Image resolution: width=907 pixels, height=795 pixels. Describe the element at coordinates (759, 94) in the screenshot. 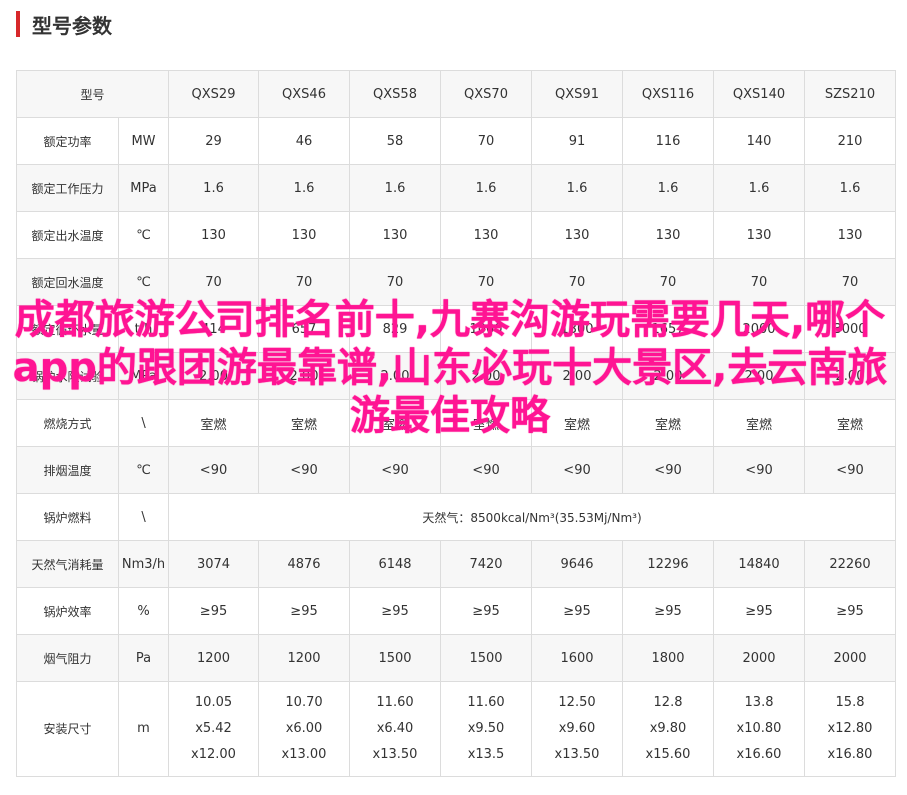

I see `model-cell: QXS140` at that location.